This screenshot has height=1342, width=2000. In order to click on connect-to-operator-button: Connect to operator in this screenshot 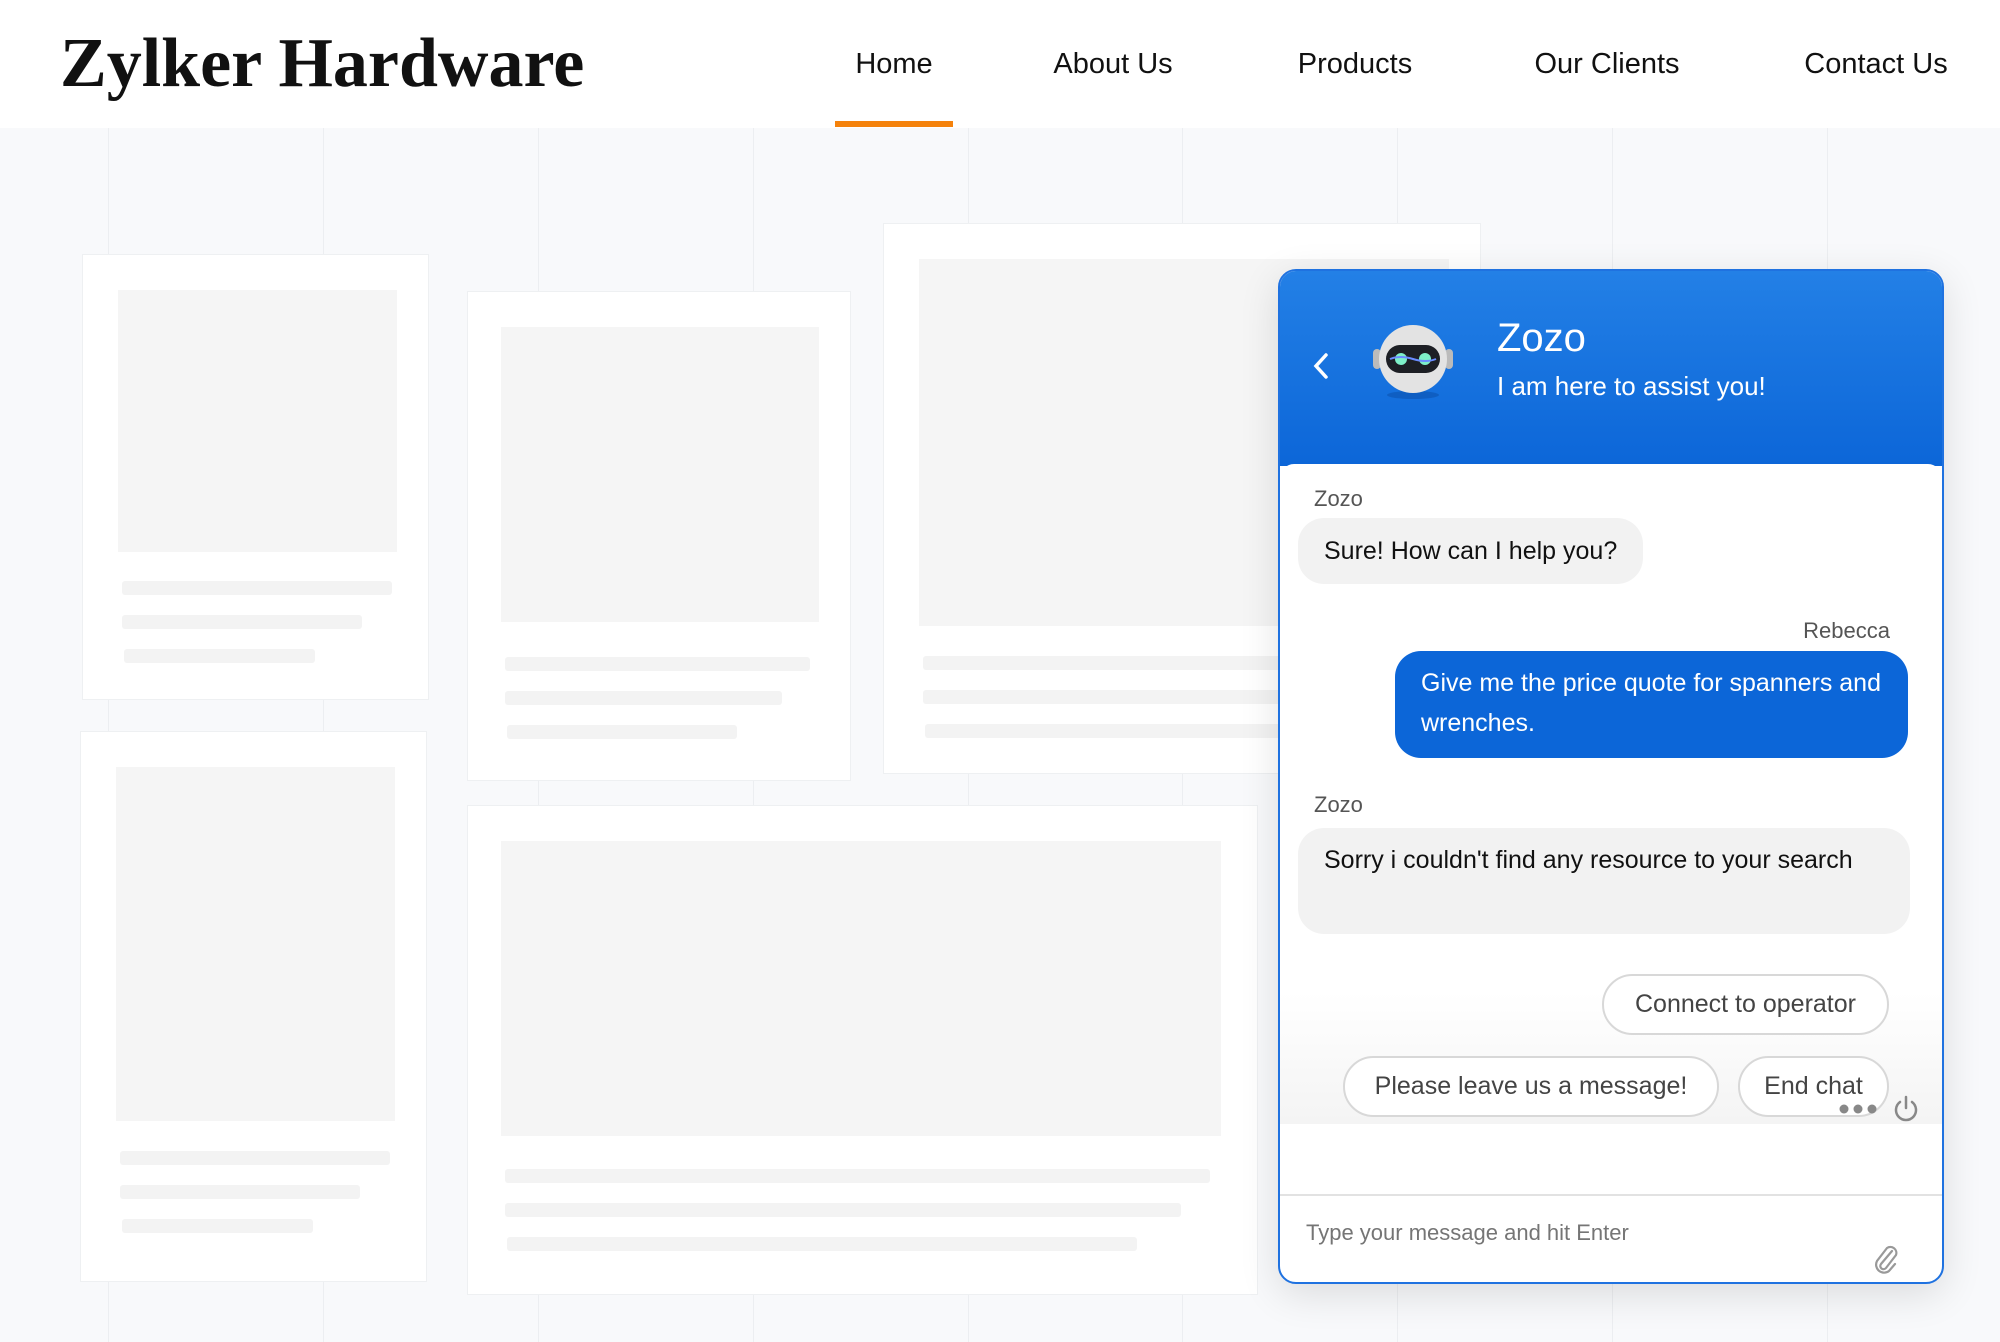, I will do `click(1745, 1004)`.